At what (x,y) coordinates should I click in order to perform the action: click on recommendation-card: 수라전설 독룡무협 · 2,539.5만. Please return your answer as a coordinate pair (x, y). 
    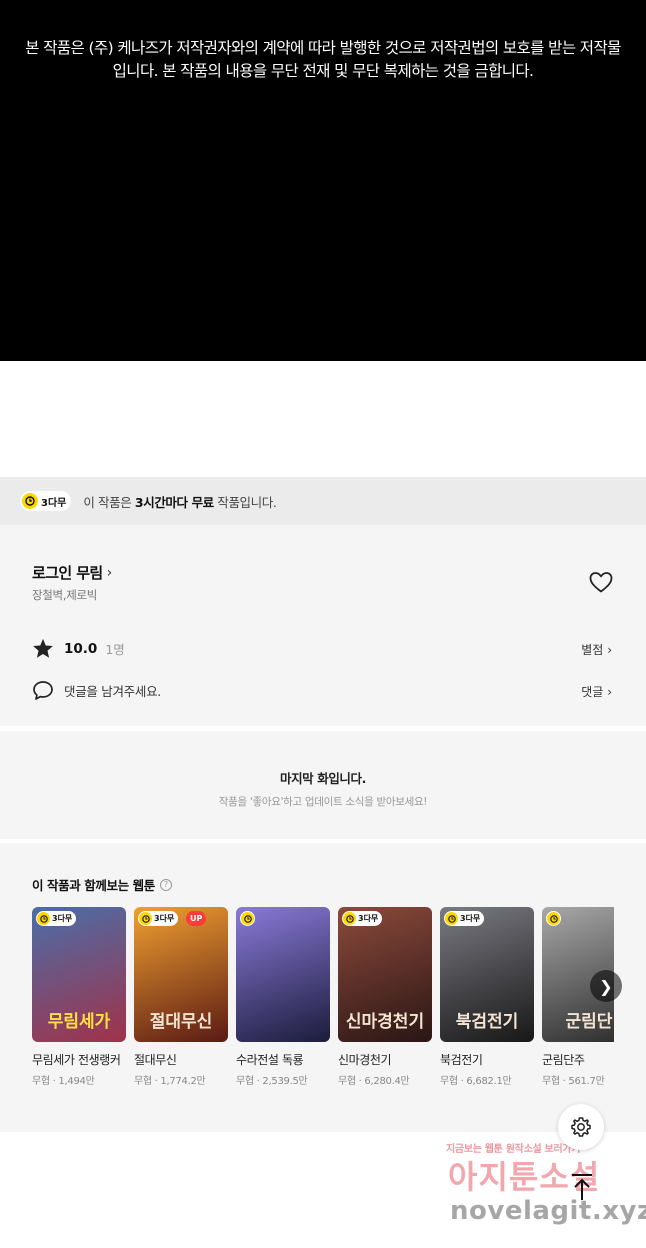
    Looking at the image, I should click on (283, 997).